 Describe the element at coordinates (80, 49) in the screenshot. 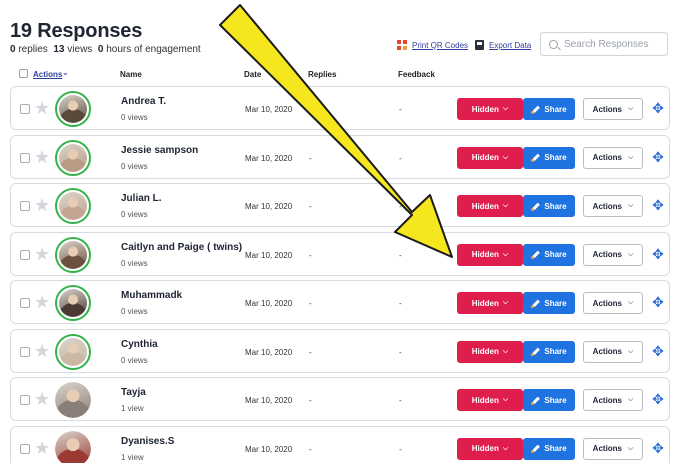

I see `views-label: views` at that location.